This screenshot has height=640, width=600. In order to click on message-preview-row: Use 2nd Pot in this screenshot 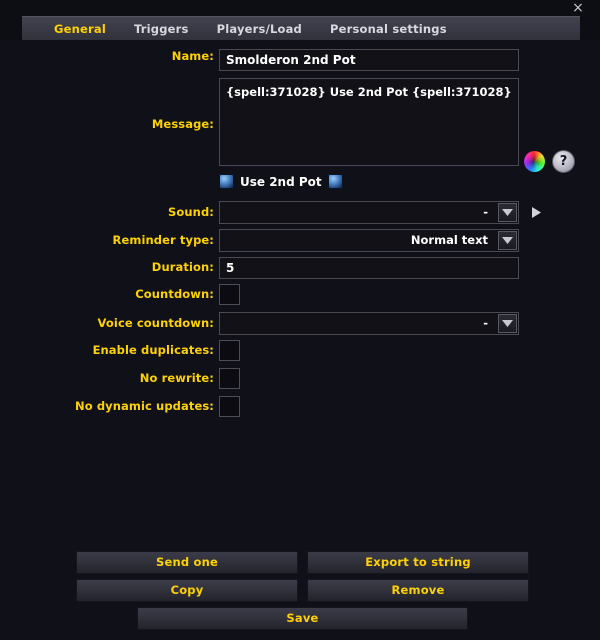, I will do `click(300, 181)`.